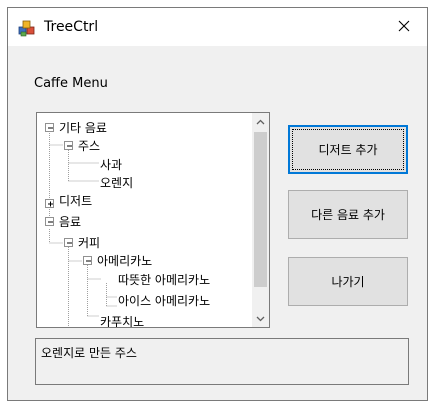 This screenshot has width=434, height=407. Describe the element at coordinates (71, 27) in the screenshot. I see `window-title: TreeCtrl` at that location.